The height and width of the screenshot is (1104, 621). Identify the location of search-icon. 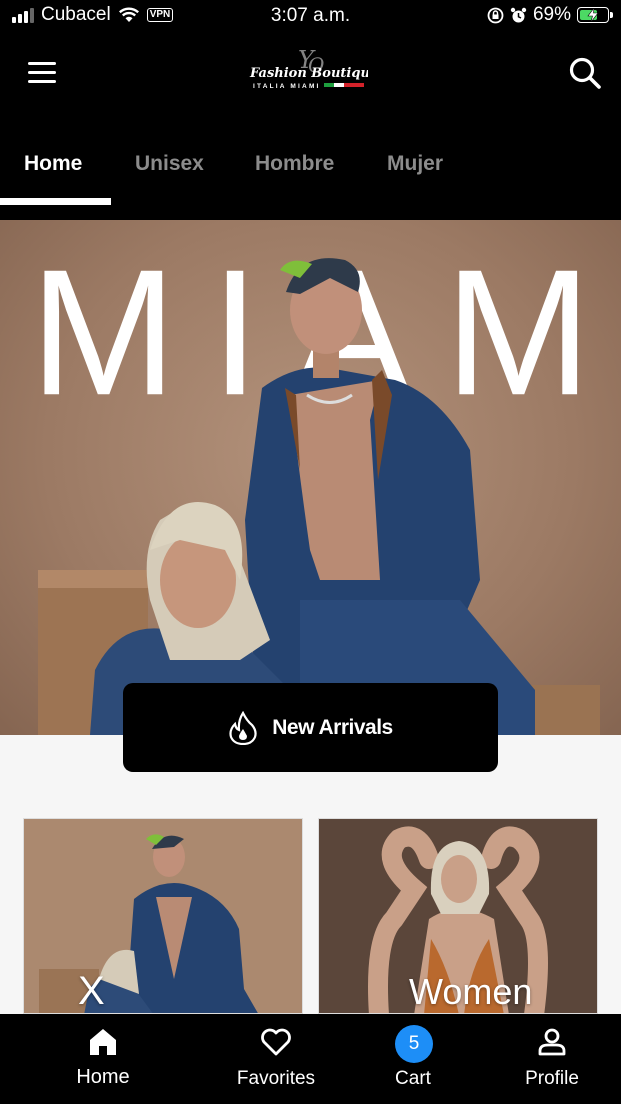
(585, 73).